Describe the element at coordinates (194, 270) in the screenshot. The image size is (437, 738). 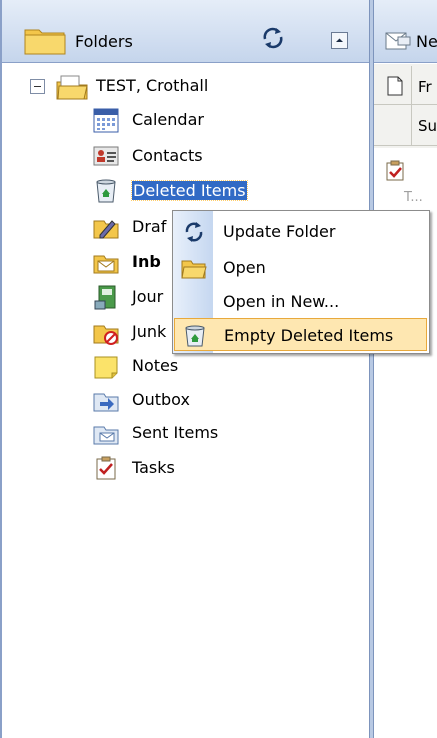
I see `open-folder-icon` at that location.